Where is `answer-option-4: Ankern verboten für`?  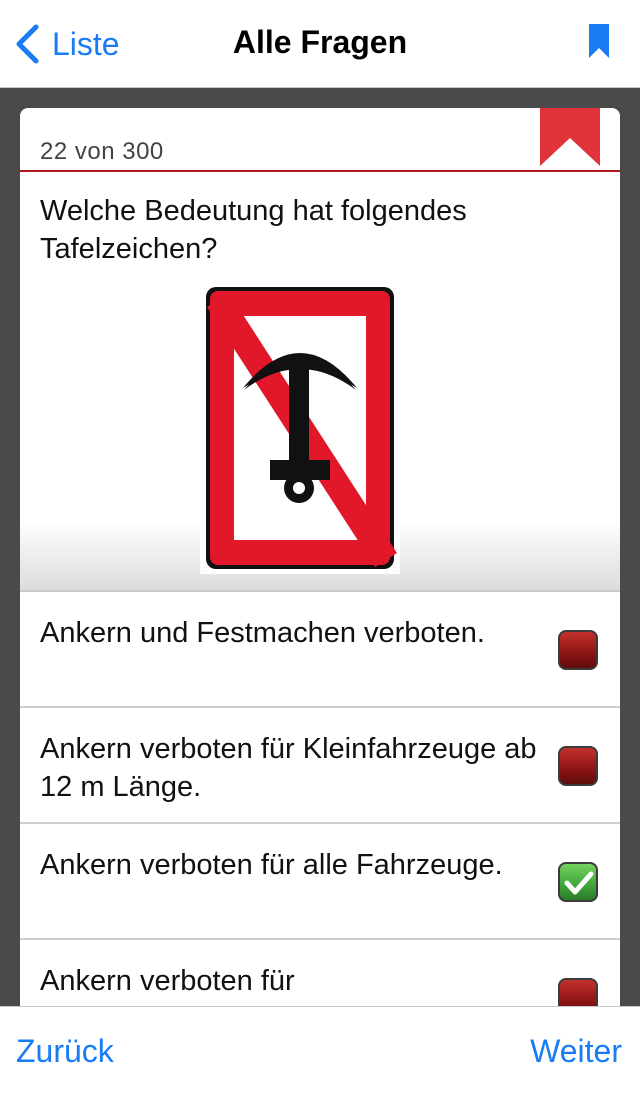 answer-option-4: Ankern verboten für is located at coordinates (320, 973).